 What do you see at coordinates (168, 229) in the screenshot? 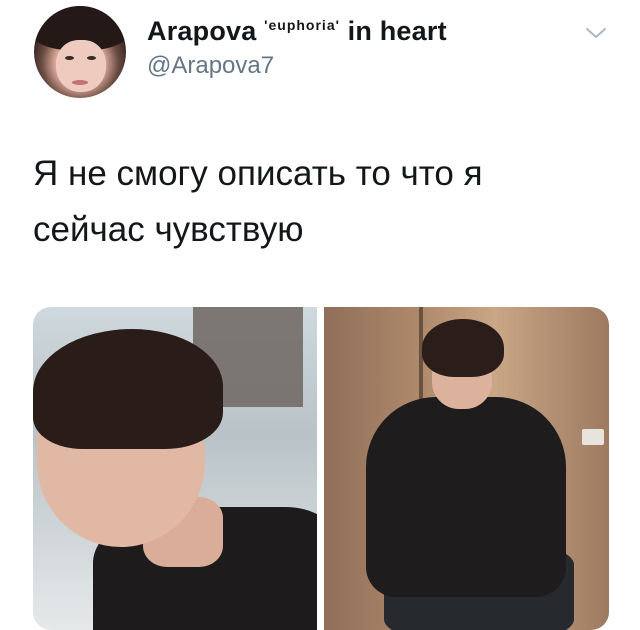
I see `tweet-text-line: сейчас чувствую` at bounding box center [168, 229].